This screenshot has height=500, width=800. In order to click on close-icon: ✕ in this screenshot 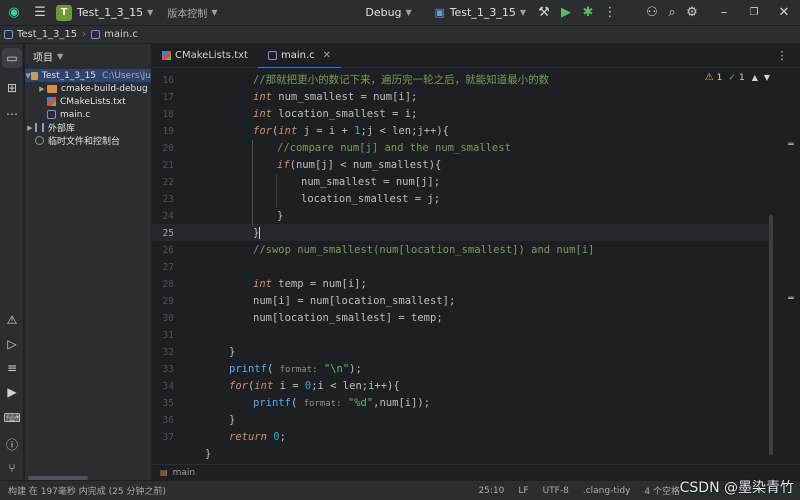, I will do `click(784, 13)`.